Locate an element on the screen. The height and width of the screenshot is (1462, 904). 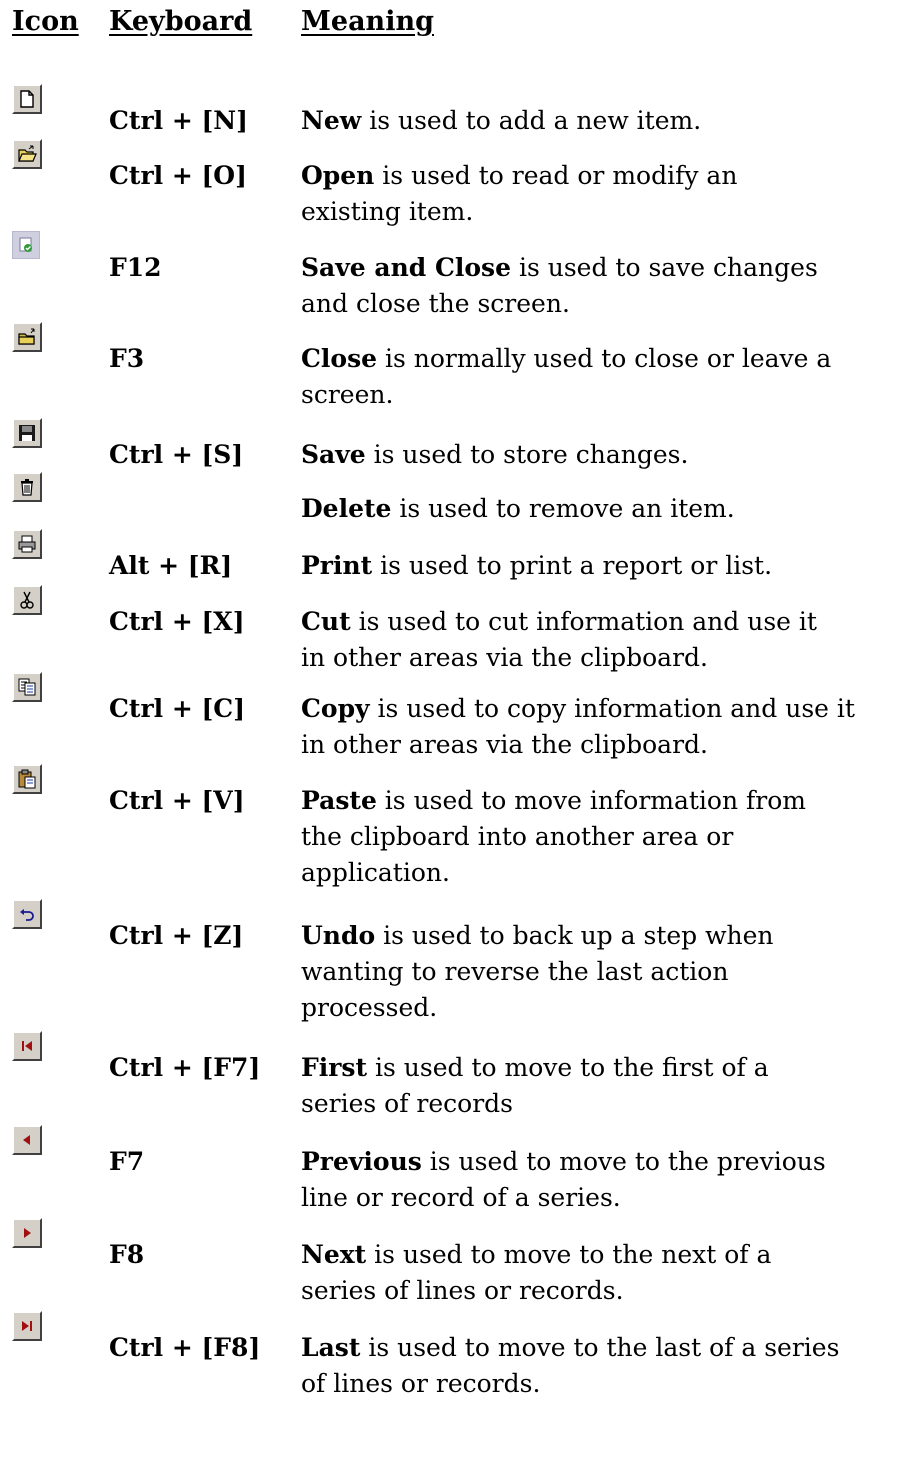
action-description-line2: wanting to reverse the last action is located at coordinates (515, 971).